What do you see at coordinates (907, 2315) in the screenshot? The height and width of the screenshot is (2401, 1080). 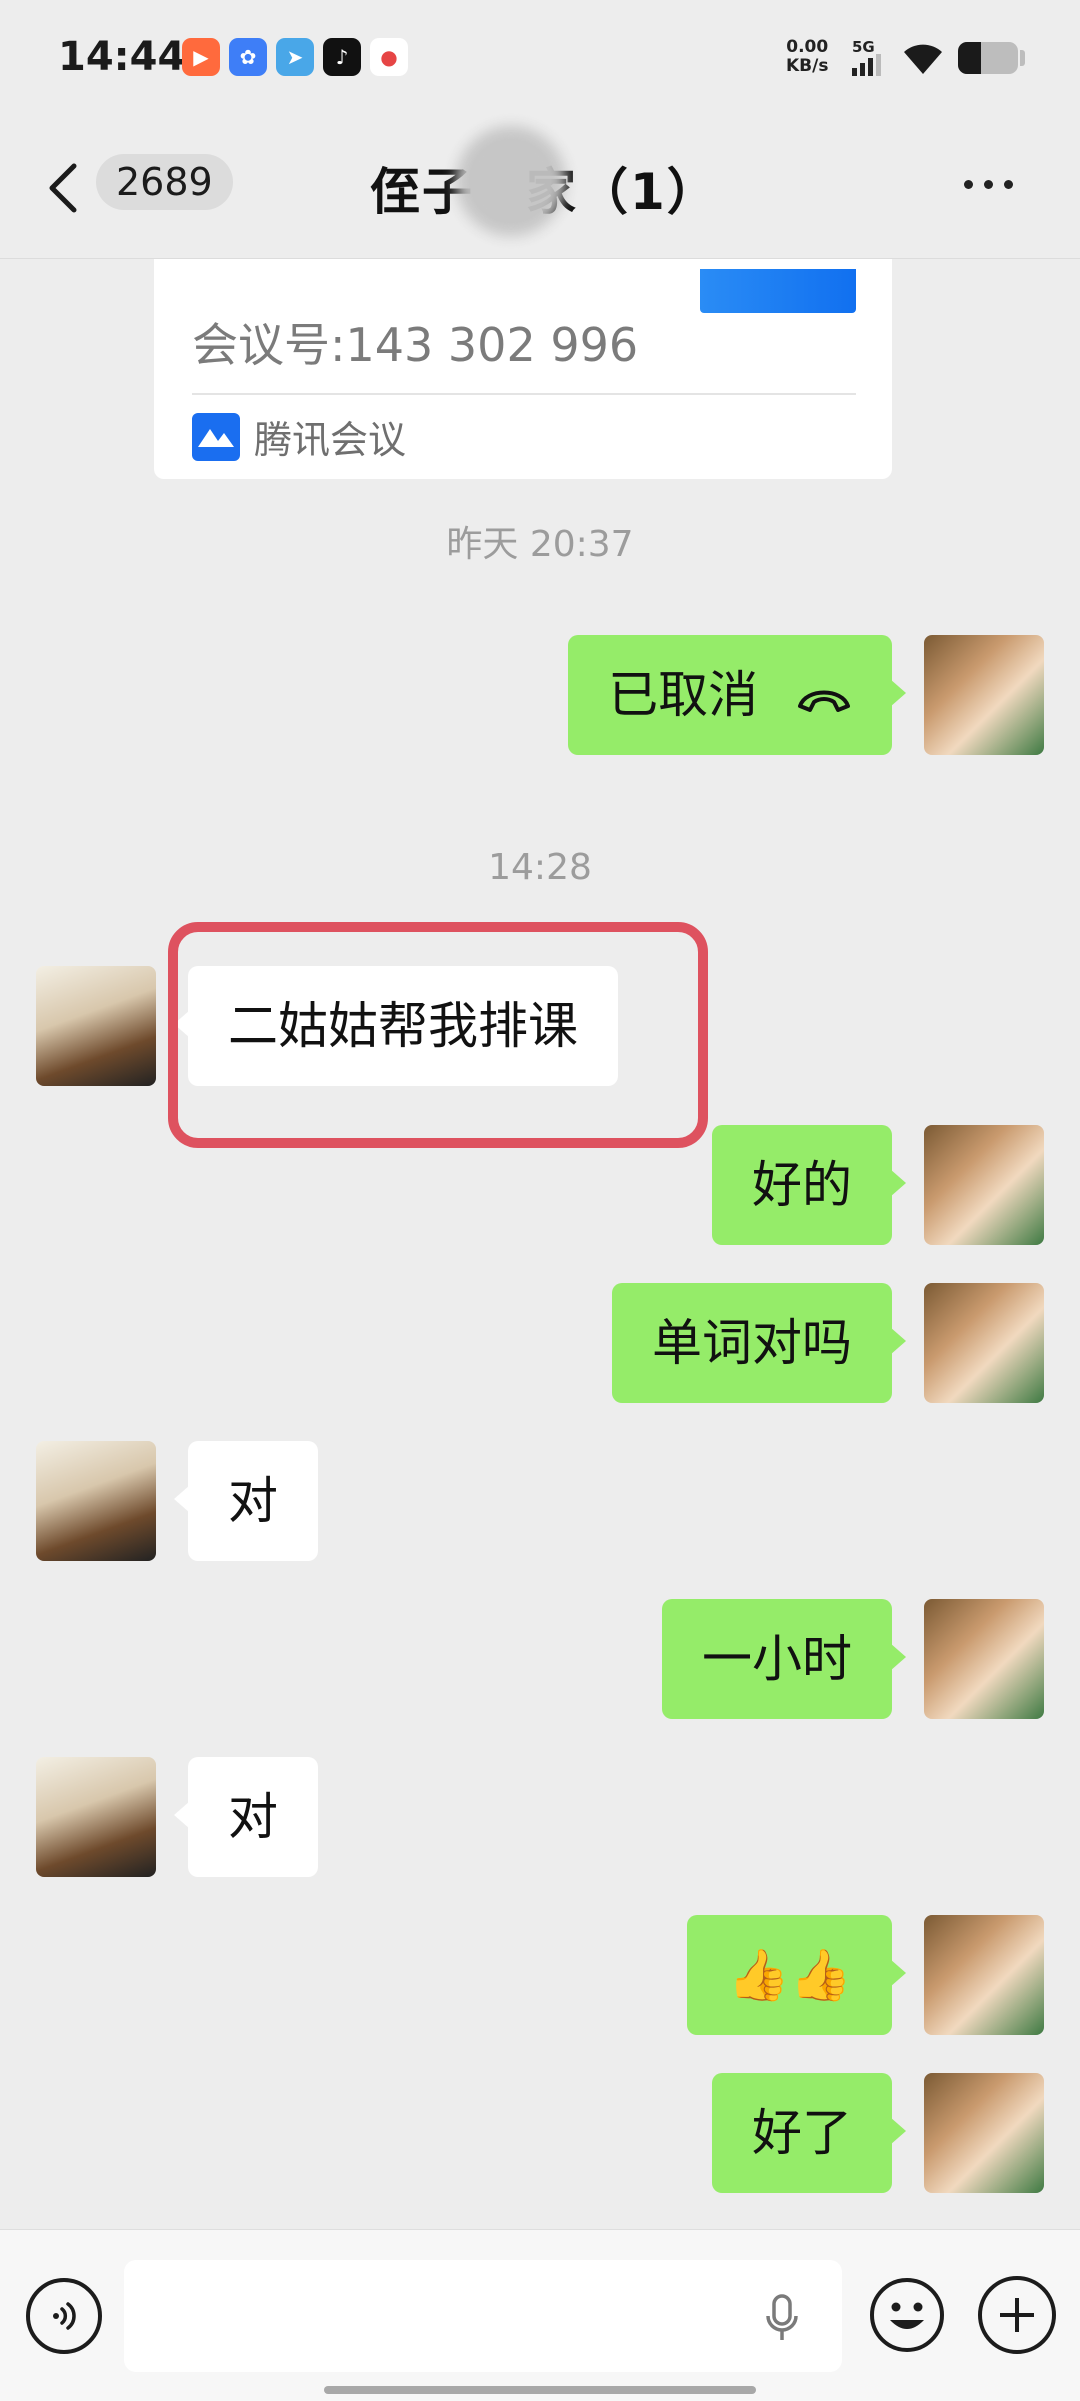 I see `emoji-icon` at bounding box center [907, 2315].